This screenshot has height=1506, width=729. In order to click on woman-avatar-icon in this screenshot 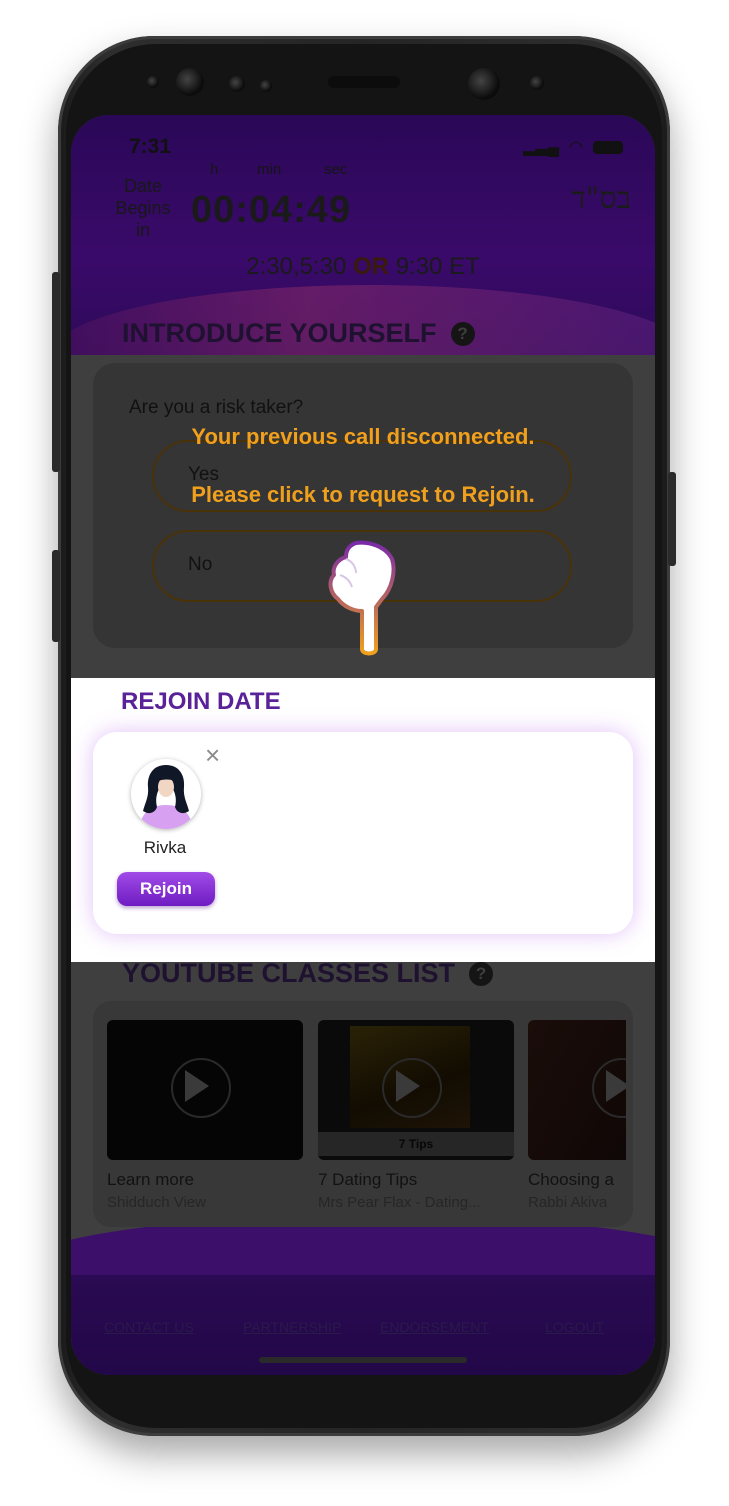, I will do `click(166, 794)`.